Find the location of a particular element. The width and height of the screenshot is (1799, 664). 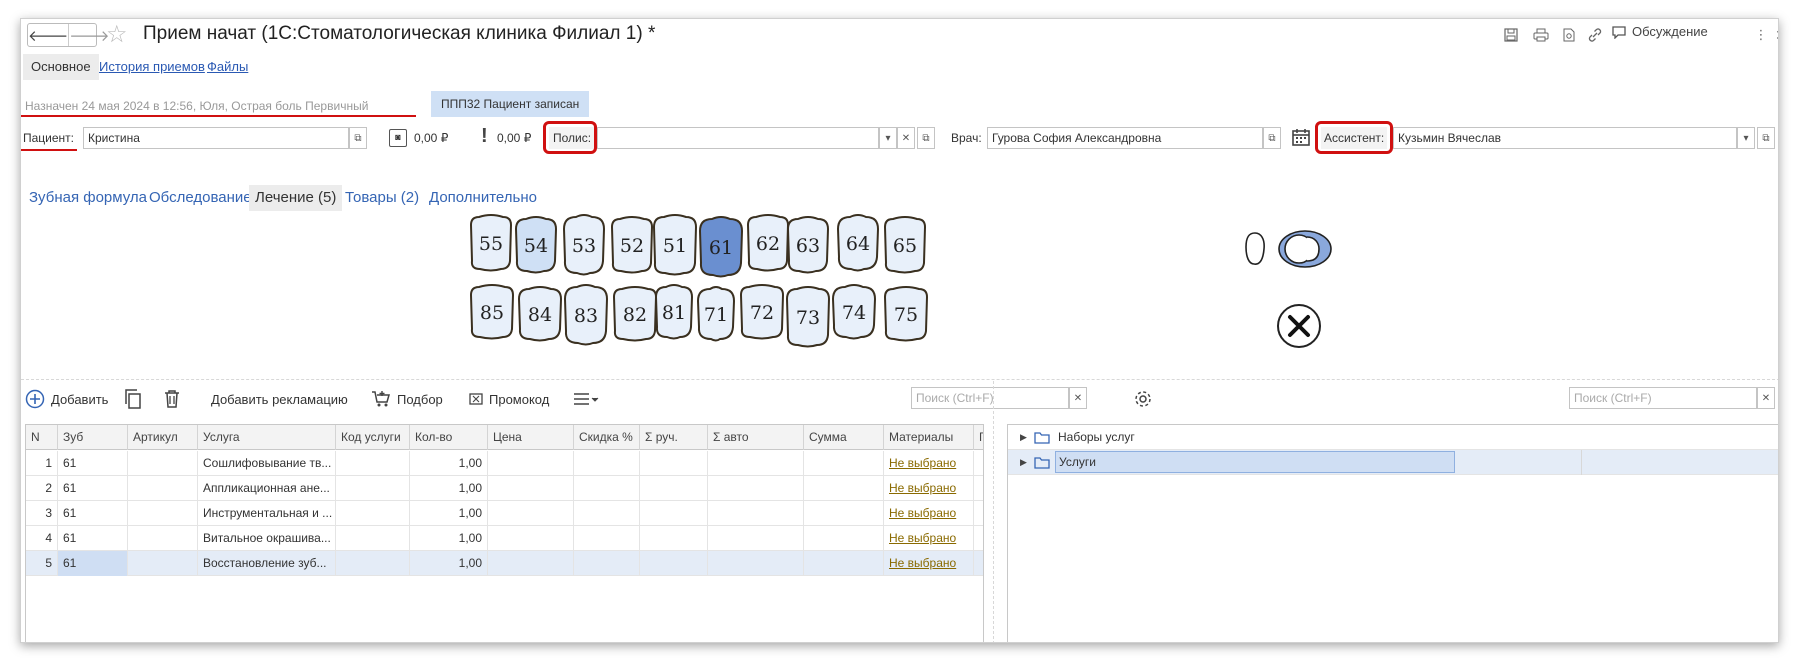

calendar-icon is located at coordinates (1301, 138).